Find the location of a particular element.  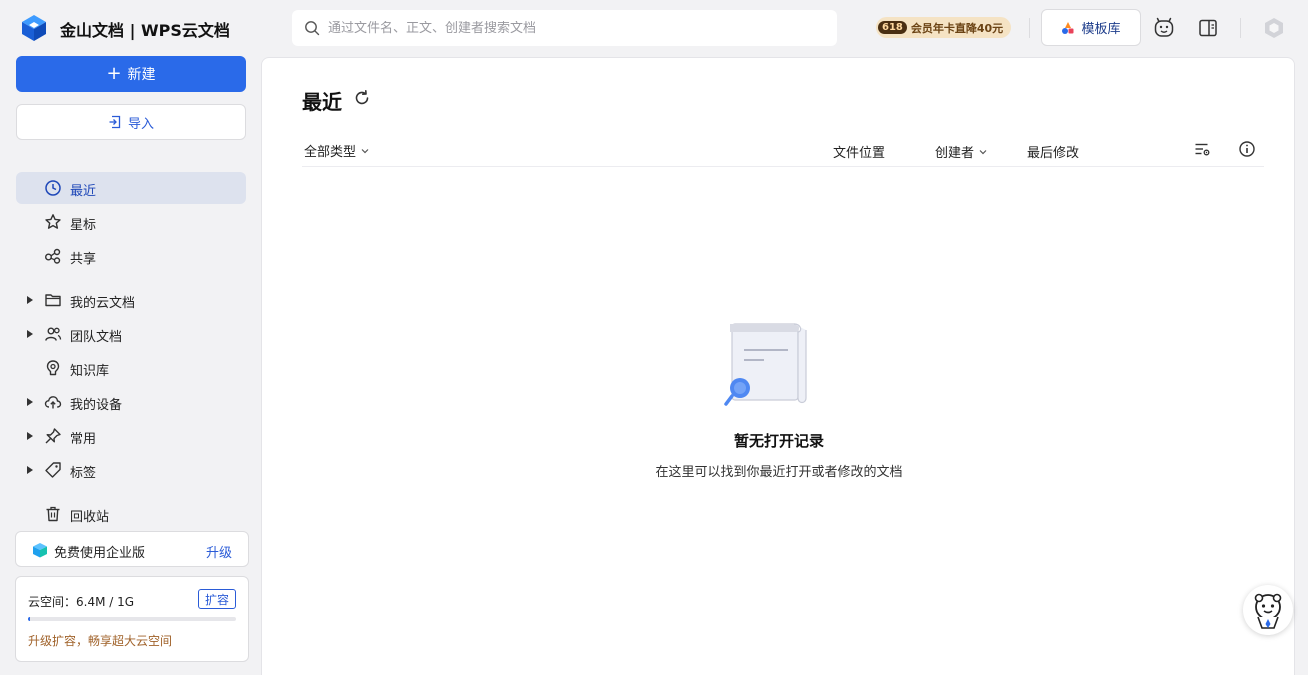

new-button: + 新建 is located at coordinates (131, 74).